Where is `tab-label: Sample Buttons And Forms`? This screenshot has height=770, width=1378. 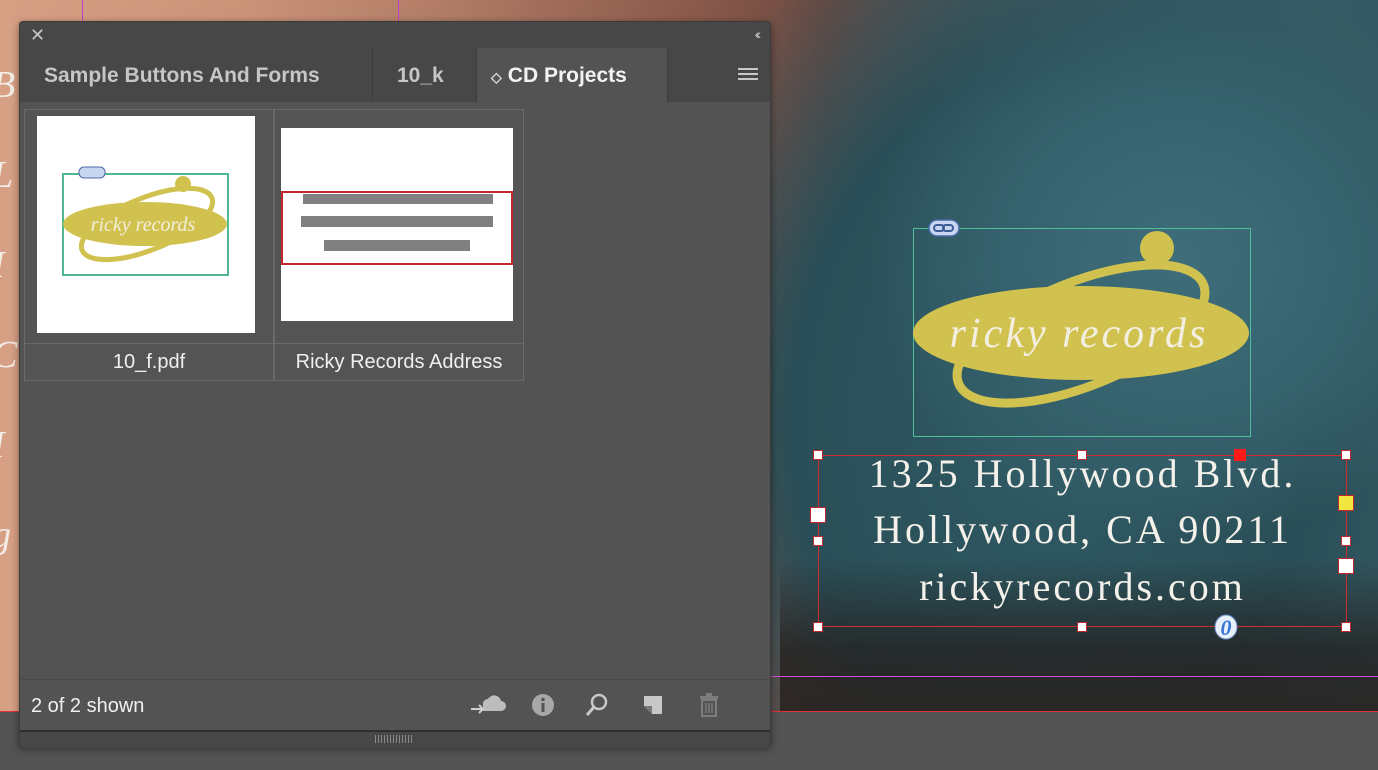
tab-label: Sample Buttons And Forms is located at coordinates (182, 75).